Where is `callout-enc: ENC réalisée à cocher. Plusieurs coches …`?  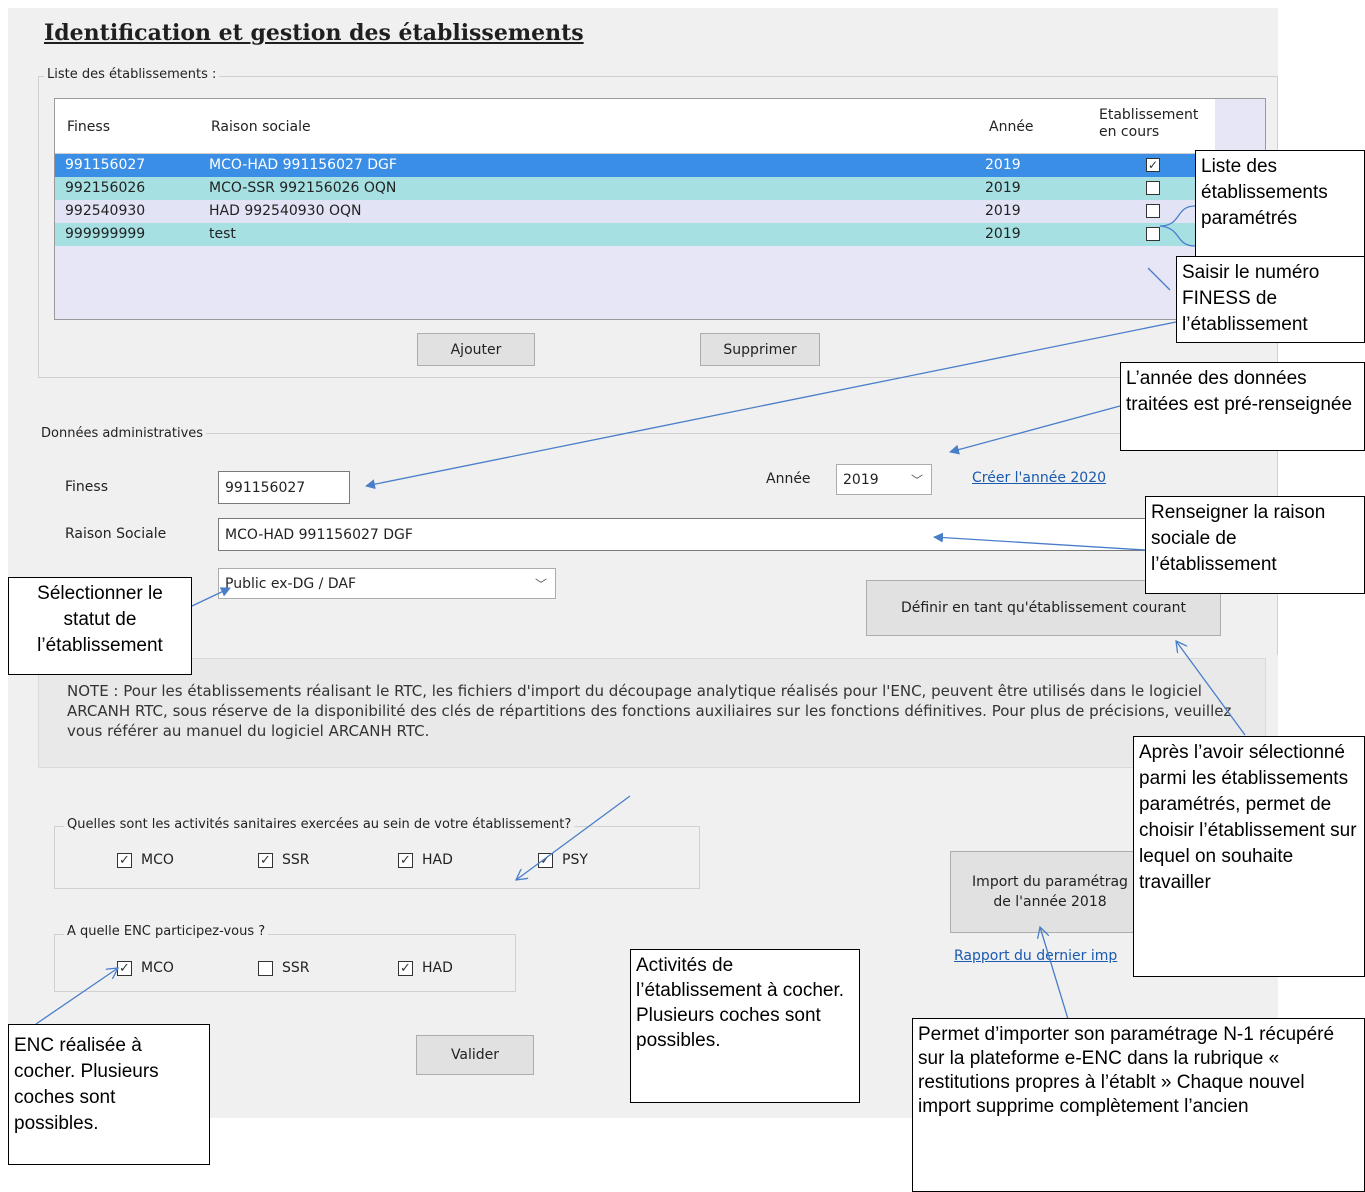 callout-enc: ENC réalisée à cocher. Plusieurs coches … is located at coordinates (109, 1094).